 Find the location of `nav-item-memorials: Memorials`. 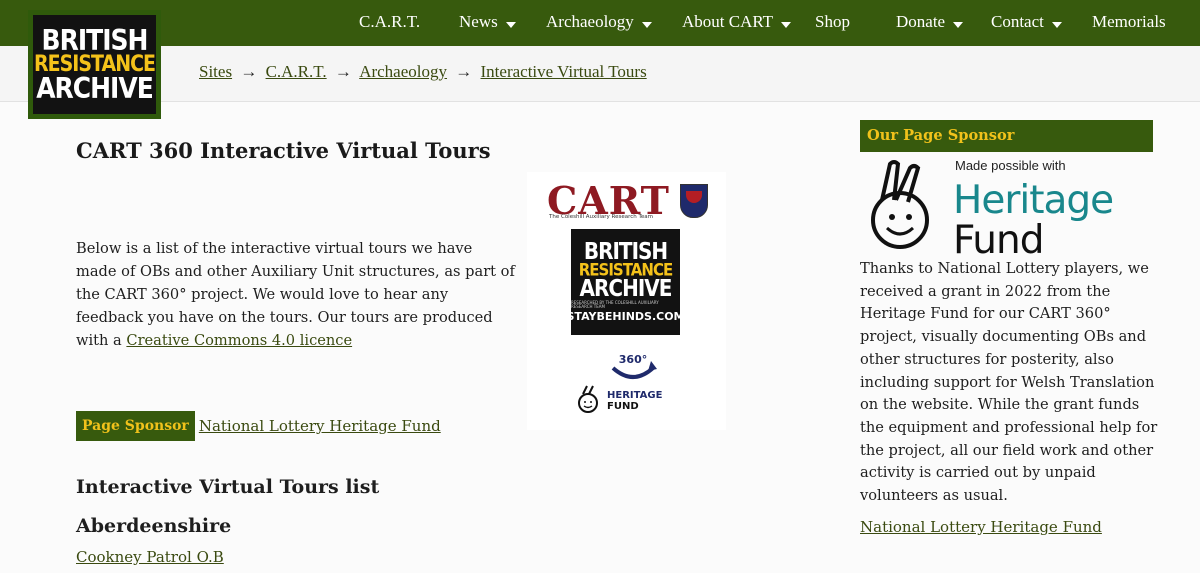

nav-item-memorials: Memorials is located at coordinates (1129, 22).